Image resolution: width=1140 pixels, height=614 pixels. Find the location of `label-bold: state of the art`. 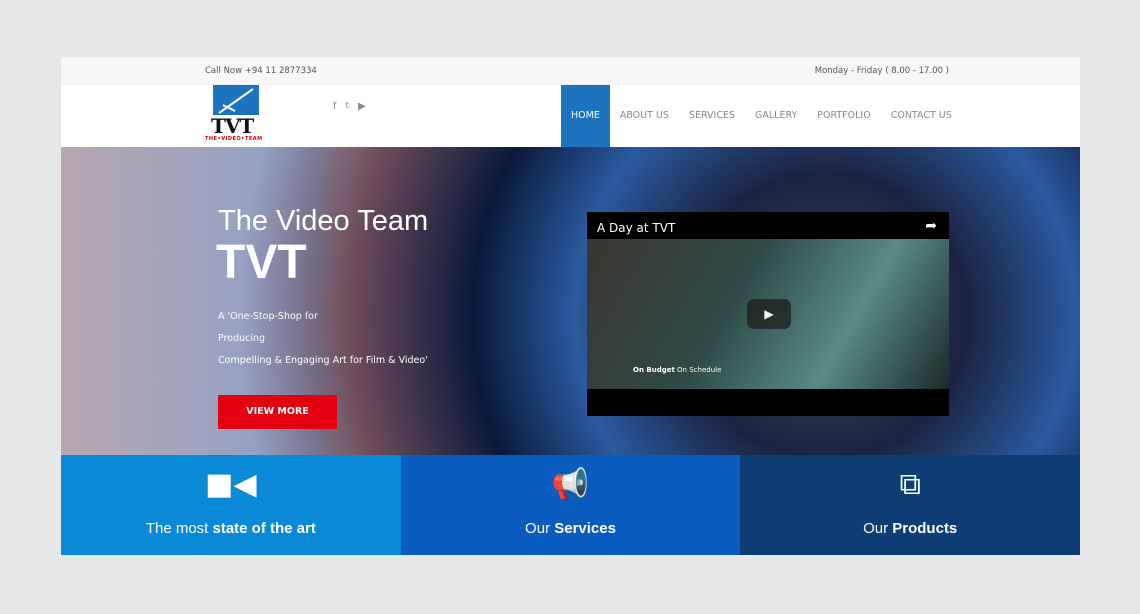

label-bold: state of the art is located at coordinates (264, 528).